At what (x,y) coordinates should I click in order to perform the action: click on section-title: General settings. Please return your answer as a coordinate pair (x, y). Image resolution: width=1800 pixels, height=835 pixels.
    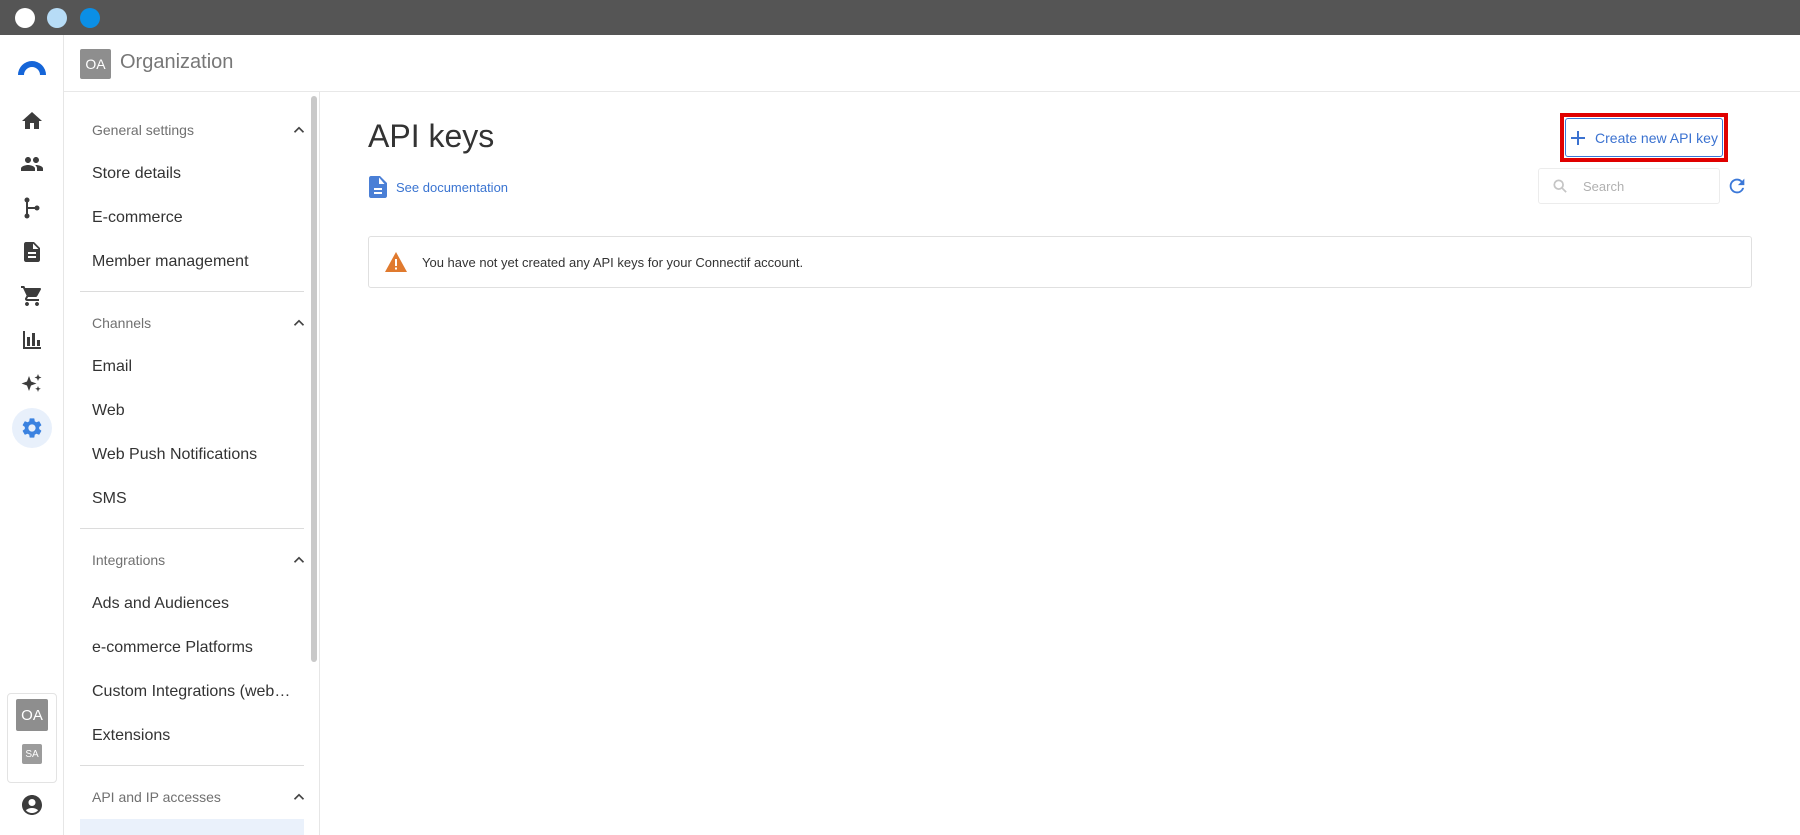
    Looking at the image, I should click on (143, 130).